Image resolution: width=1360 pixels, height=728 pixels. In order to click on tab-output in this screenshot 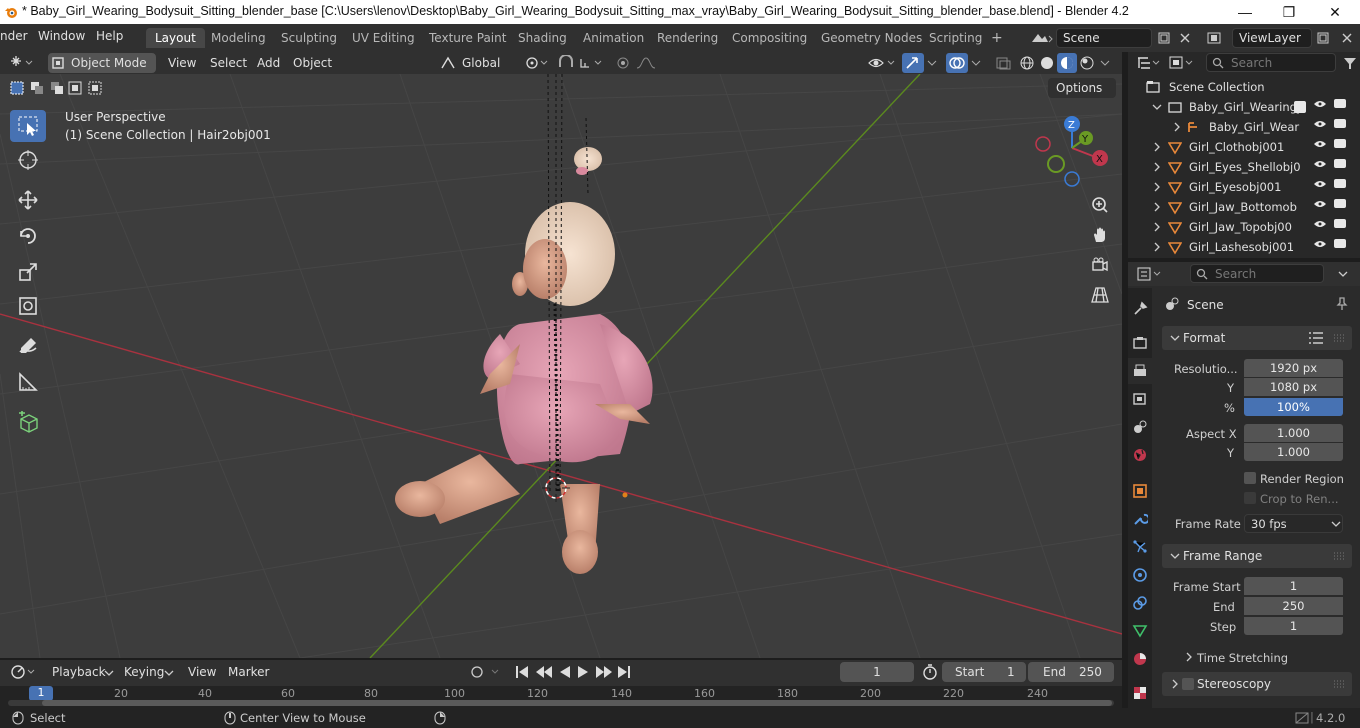, I will do `click(1140, 371)`.